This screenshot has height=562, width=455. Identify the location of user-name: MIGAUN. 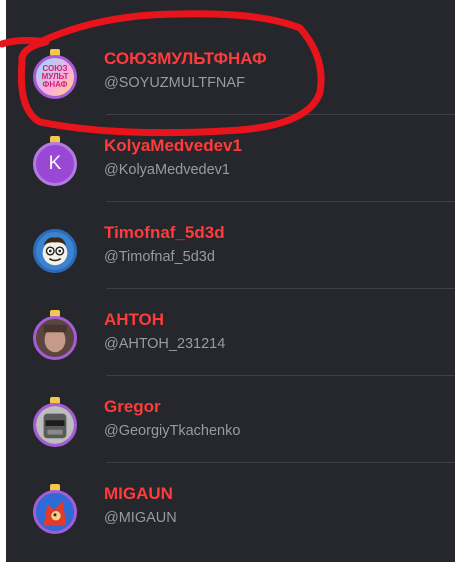
(138, 494).